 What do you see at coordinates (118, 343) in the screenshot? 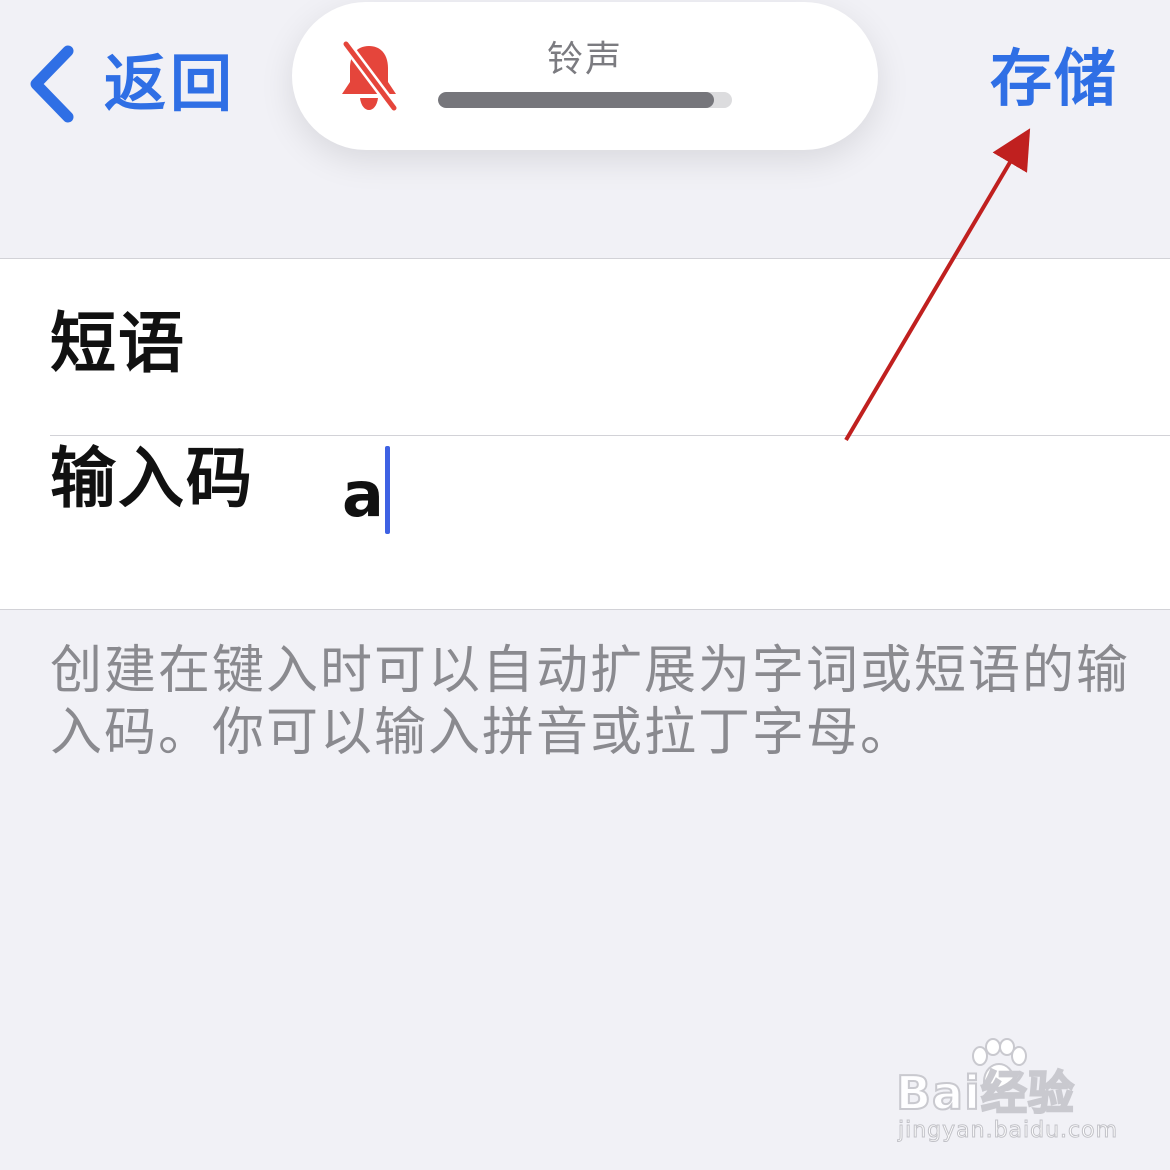
I see `phrase-label: 短语` at bounding box center [118, 343].